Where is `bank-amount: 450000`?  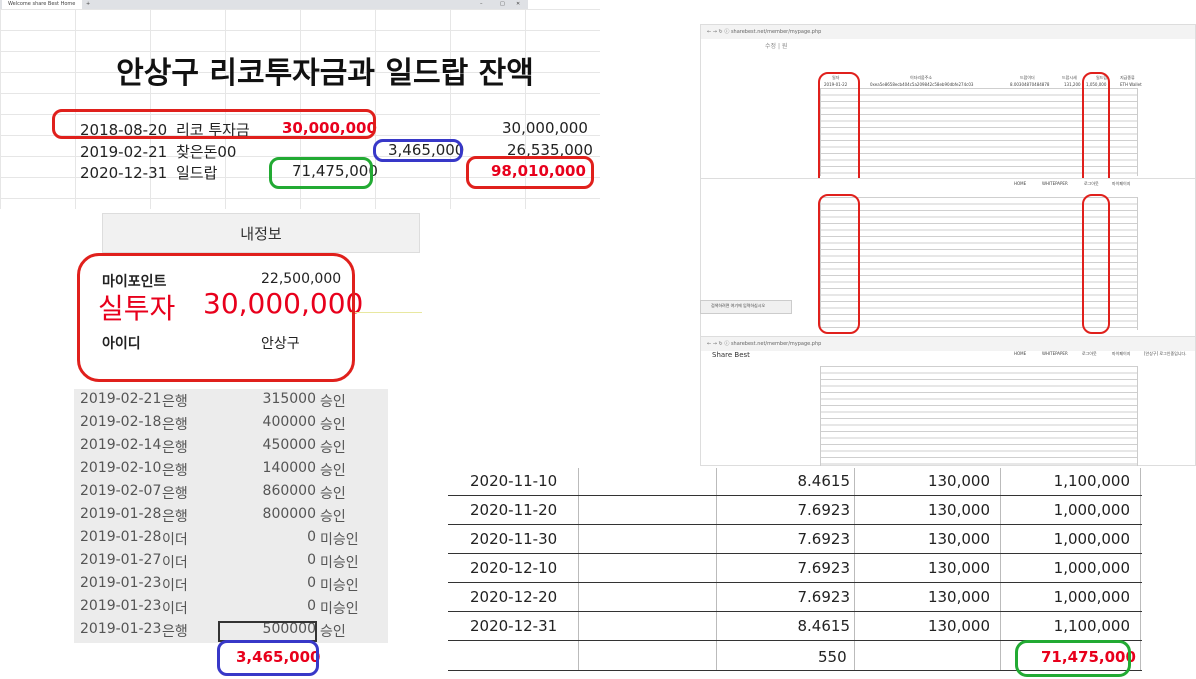
bank-amount: 450000 is located at coordinates (289, 445).